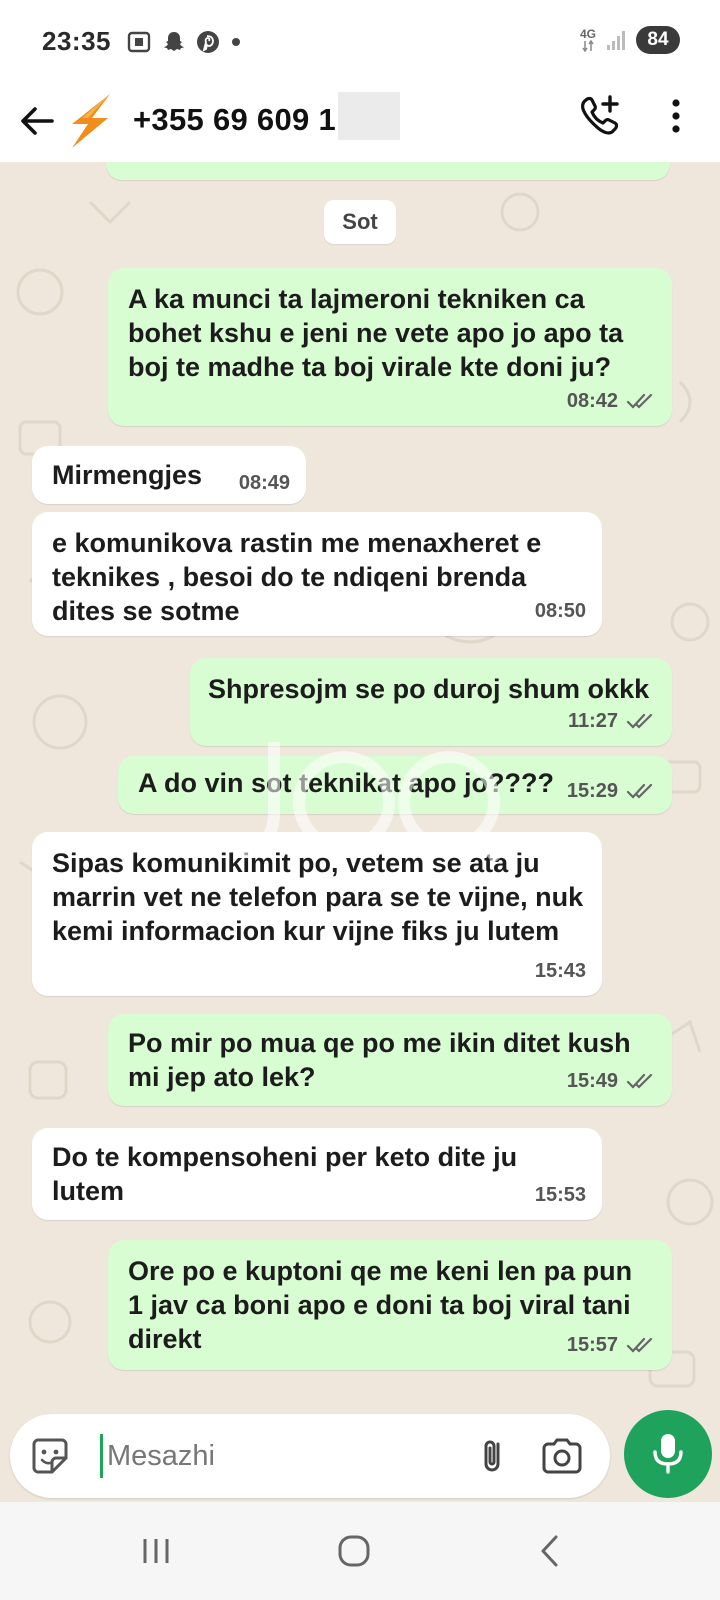 This screenshot has width=720, height=1600. I want to click on mic-button, so click(668, 1454).